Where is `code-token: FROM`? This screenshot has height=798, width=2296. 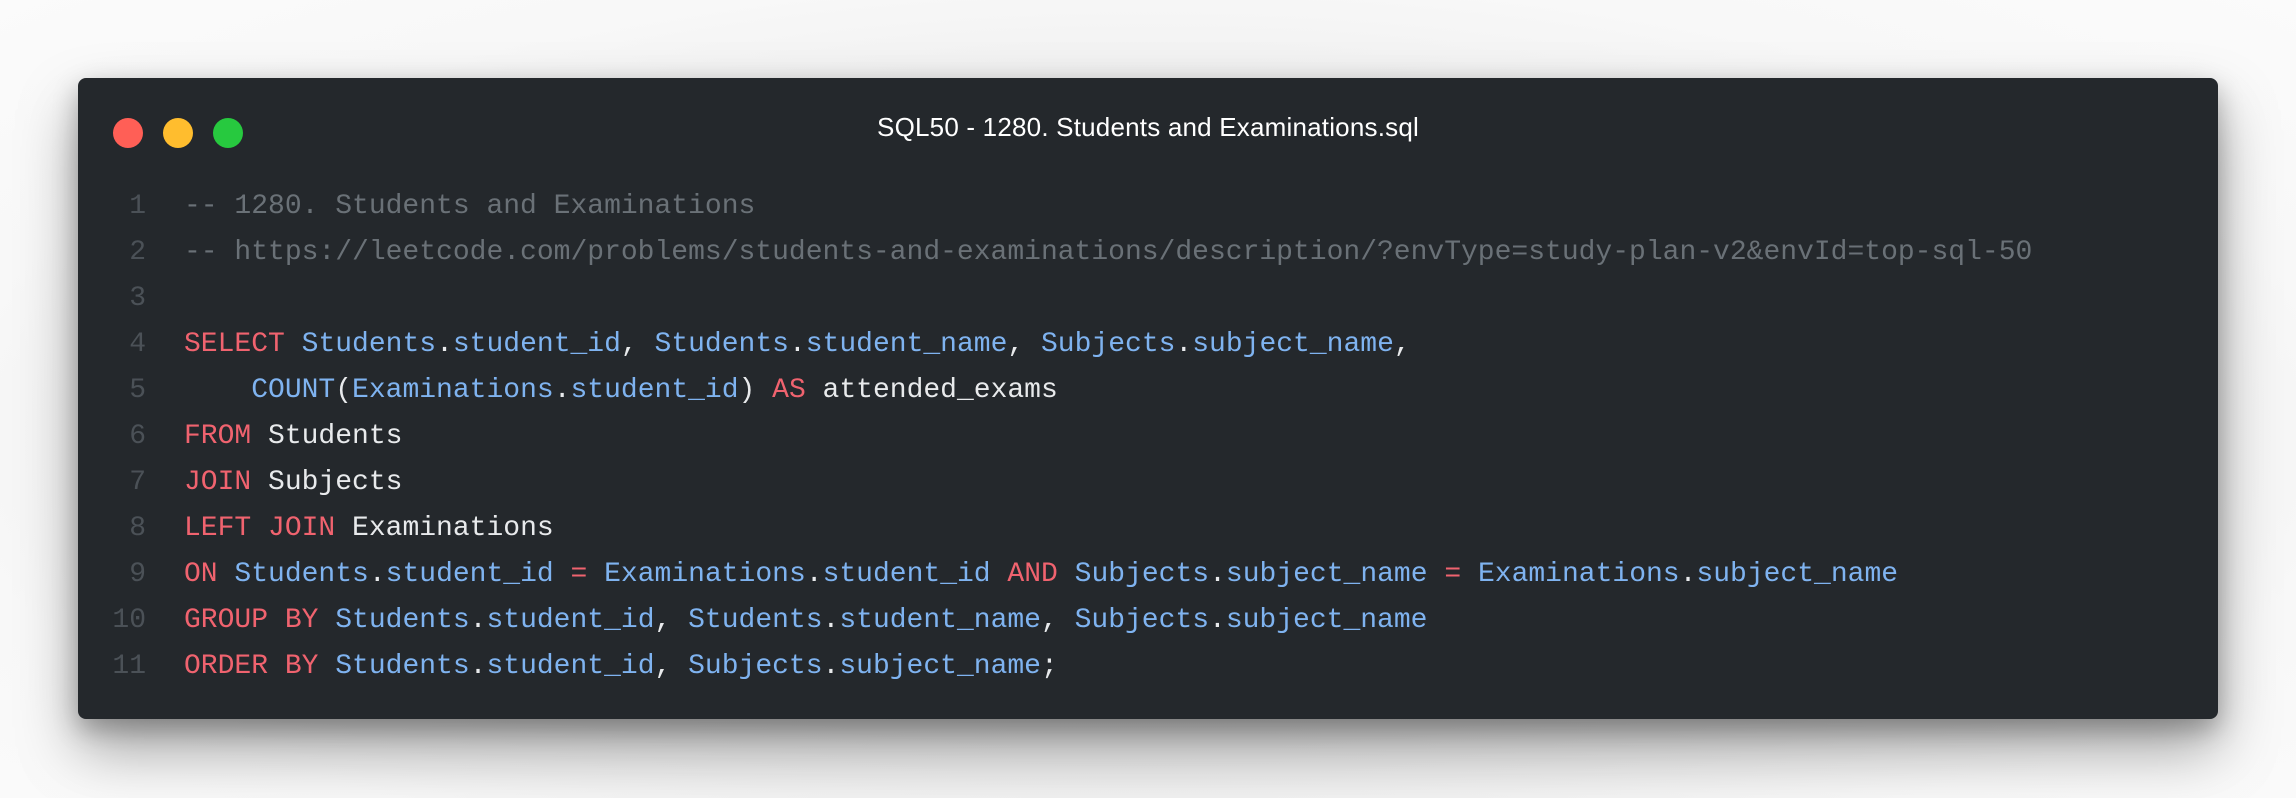
code-token: FROM is located at coordinates (218, 436).